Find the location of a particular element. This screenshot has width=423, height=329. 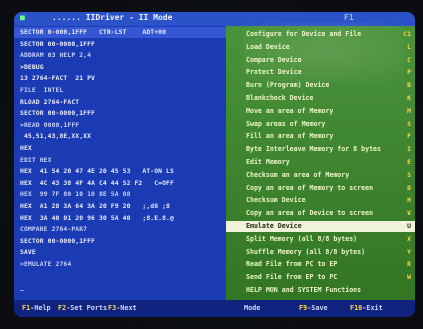

menu-item: Byte Interleave Memory for 8 bytes I is located at coordinates (320, 149).